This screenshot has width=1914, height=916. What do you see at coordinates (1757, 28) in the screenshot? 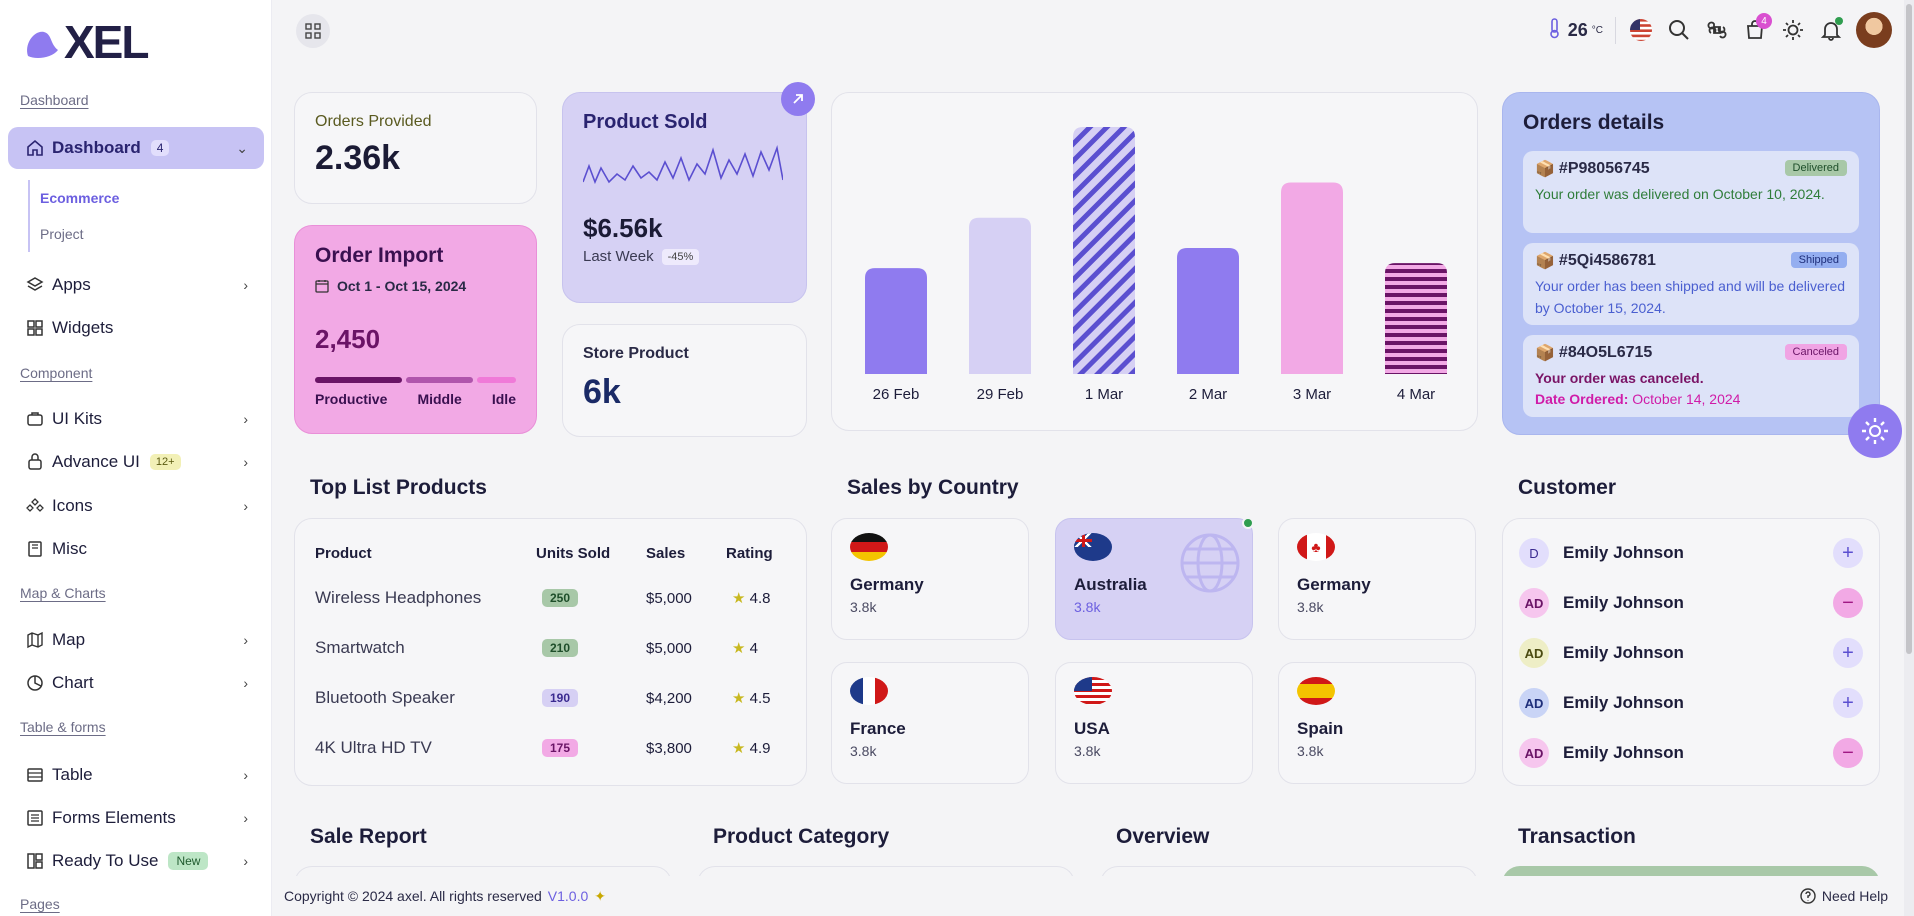
I see `cart-button: 4` at bounding box center [1757, 28].